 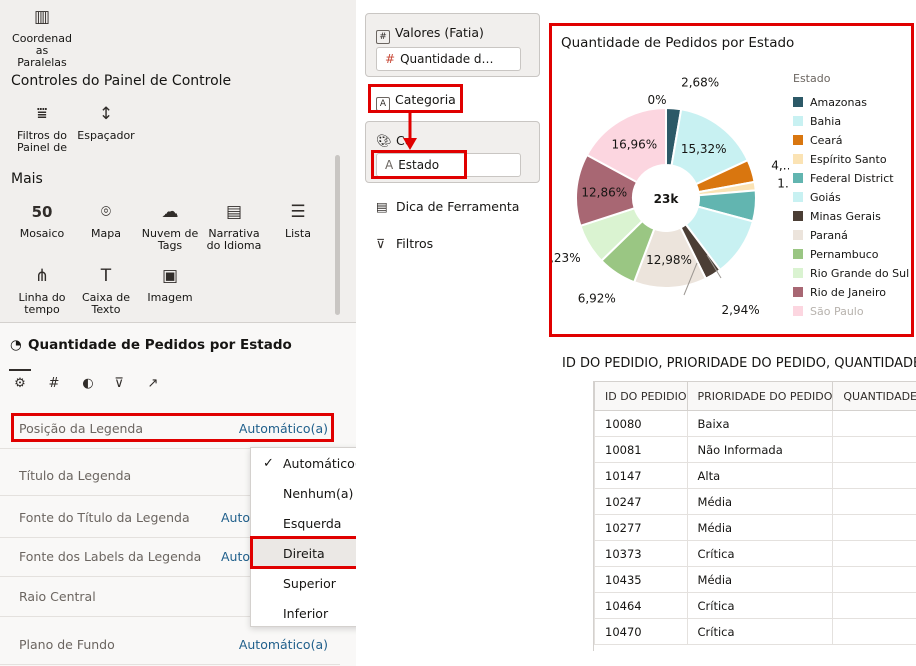 What do you see at coordinates (172, 427) in the screenshot?
I see `highlight-legend-position` at bounding box center [172, 427].